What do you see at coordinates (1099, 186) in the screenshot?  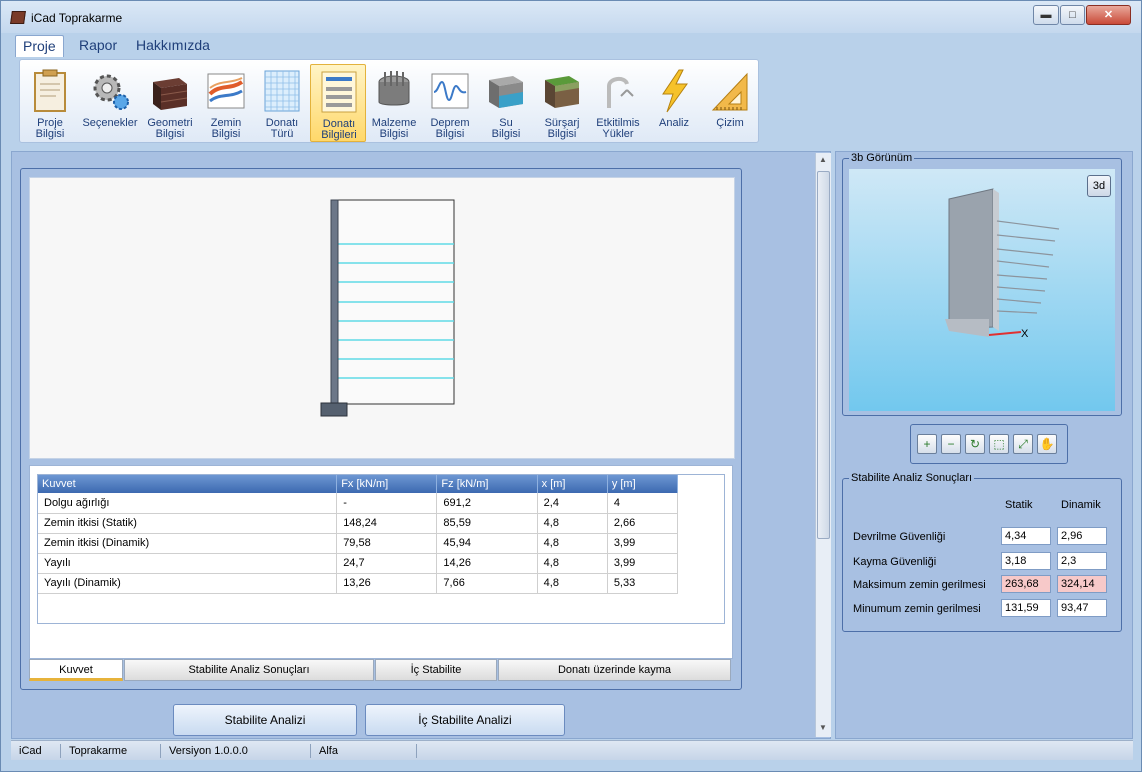 I see `view3d-mode-button: 3d` at bounding box center [1099, 186].